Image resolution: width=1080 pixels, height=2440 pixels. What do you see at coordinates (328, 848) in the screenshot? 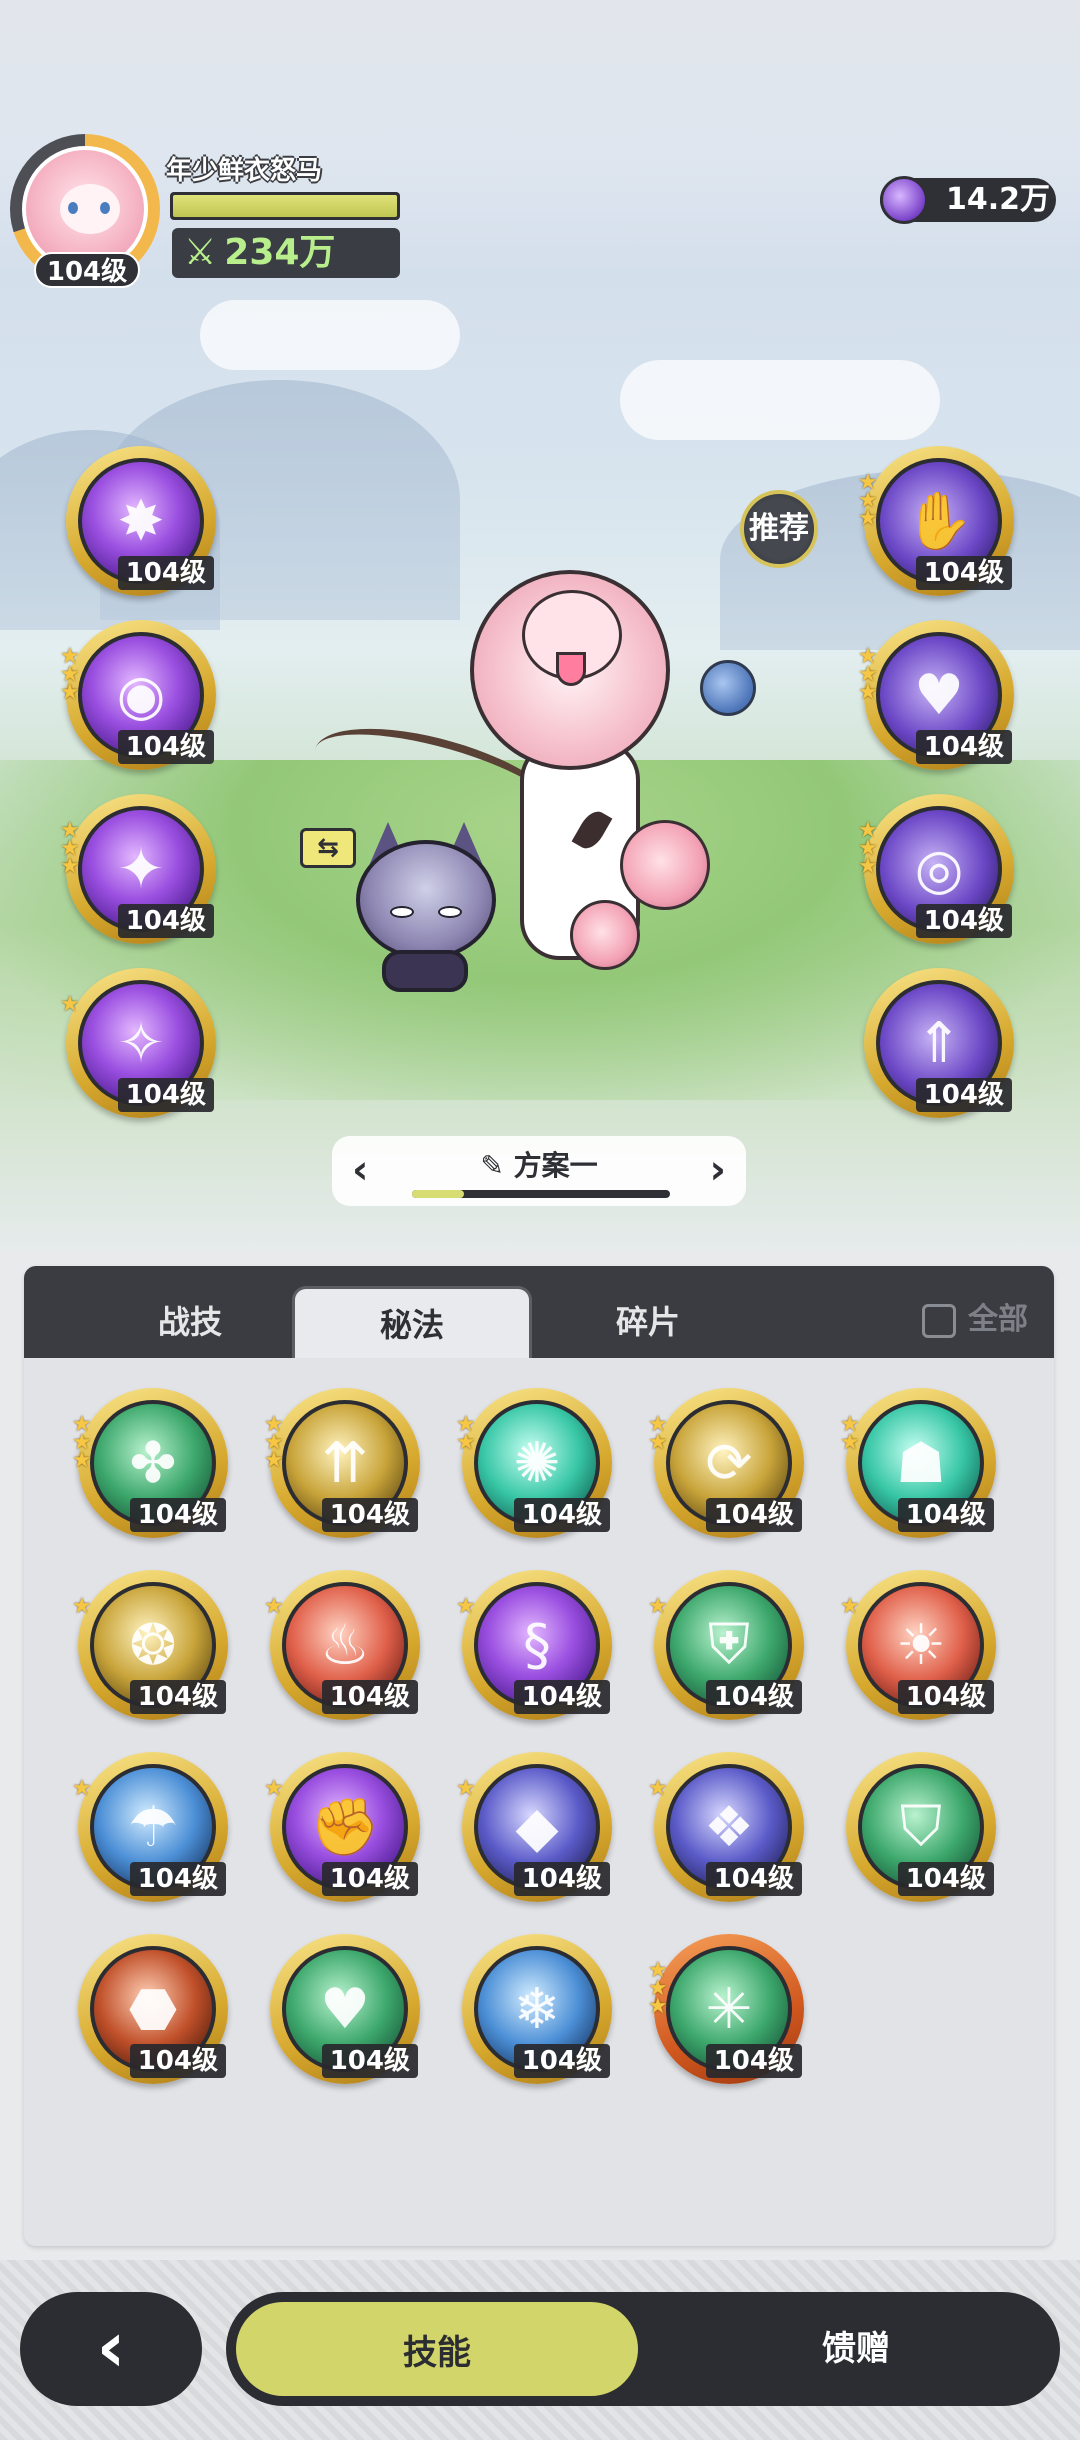
I see `swap-pet-icon: ⇆` at bounding box center [328, 848].